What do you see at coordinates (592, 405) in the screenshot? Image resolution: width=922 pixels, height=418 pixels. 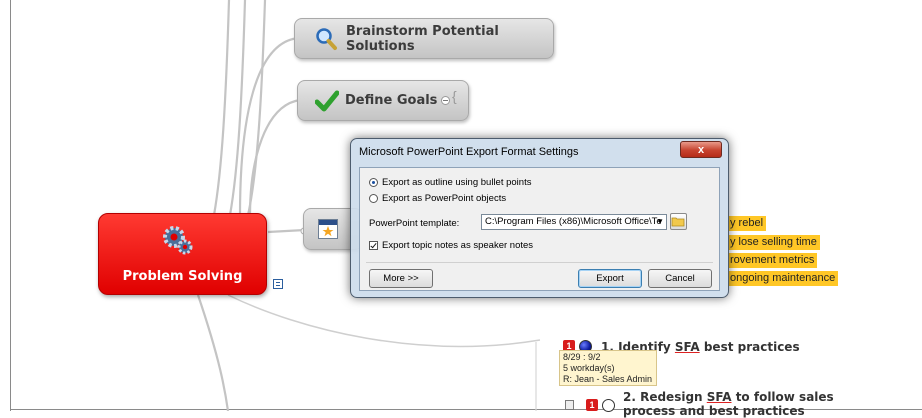 I see `priority-1-badge: 1` at bounding box center [592, 405].